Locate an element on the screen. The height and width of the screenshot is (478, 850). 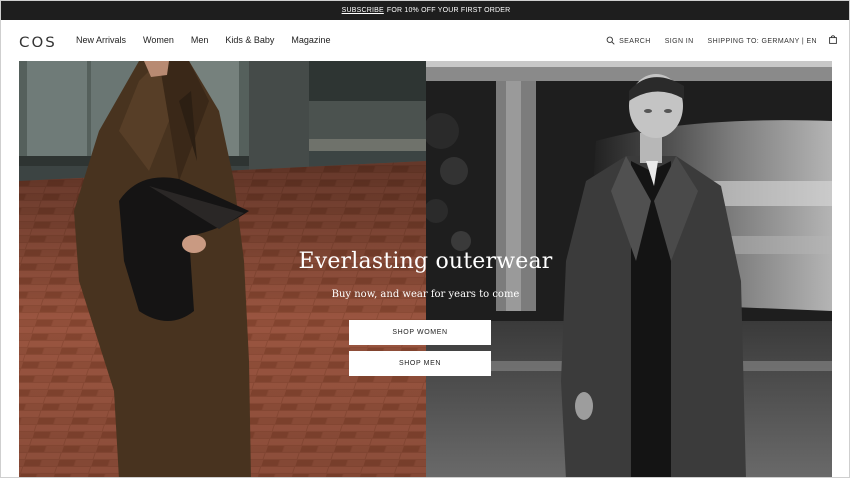
shipping-selector: SHIPPING TO: GERMANY | EN is located at coordinates (762, 41).